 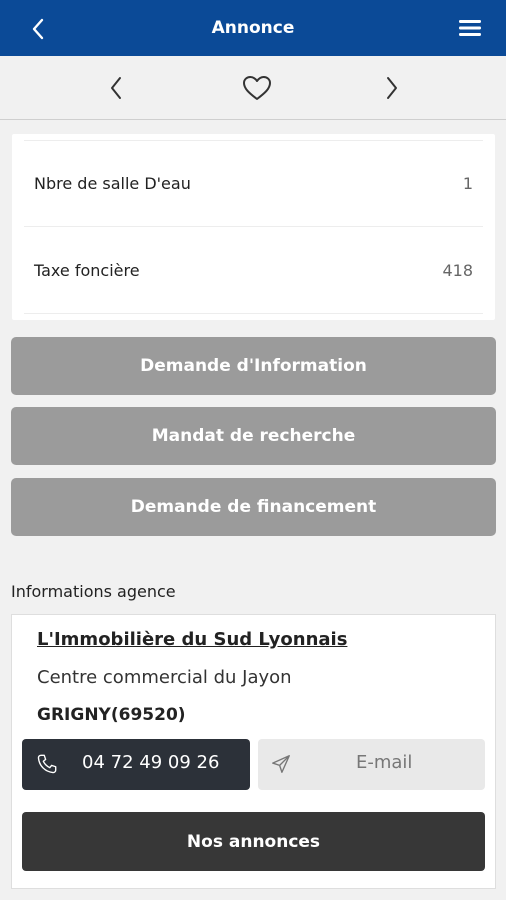 I want to click on detail-label: Taxe foncière, so click(x=87, y=270).